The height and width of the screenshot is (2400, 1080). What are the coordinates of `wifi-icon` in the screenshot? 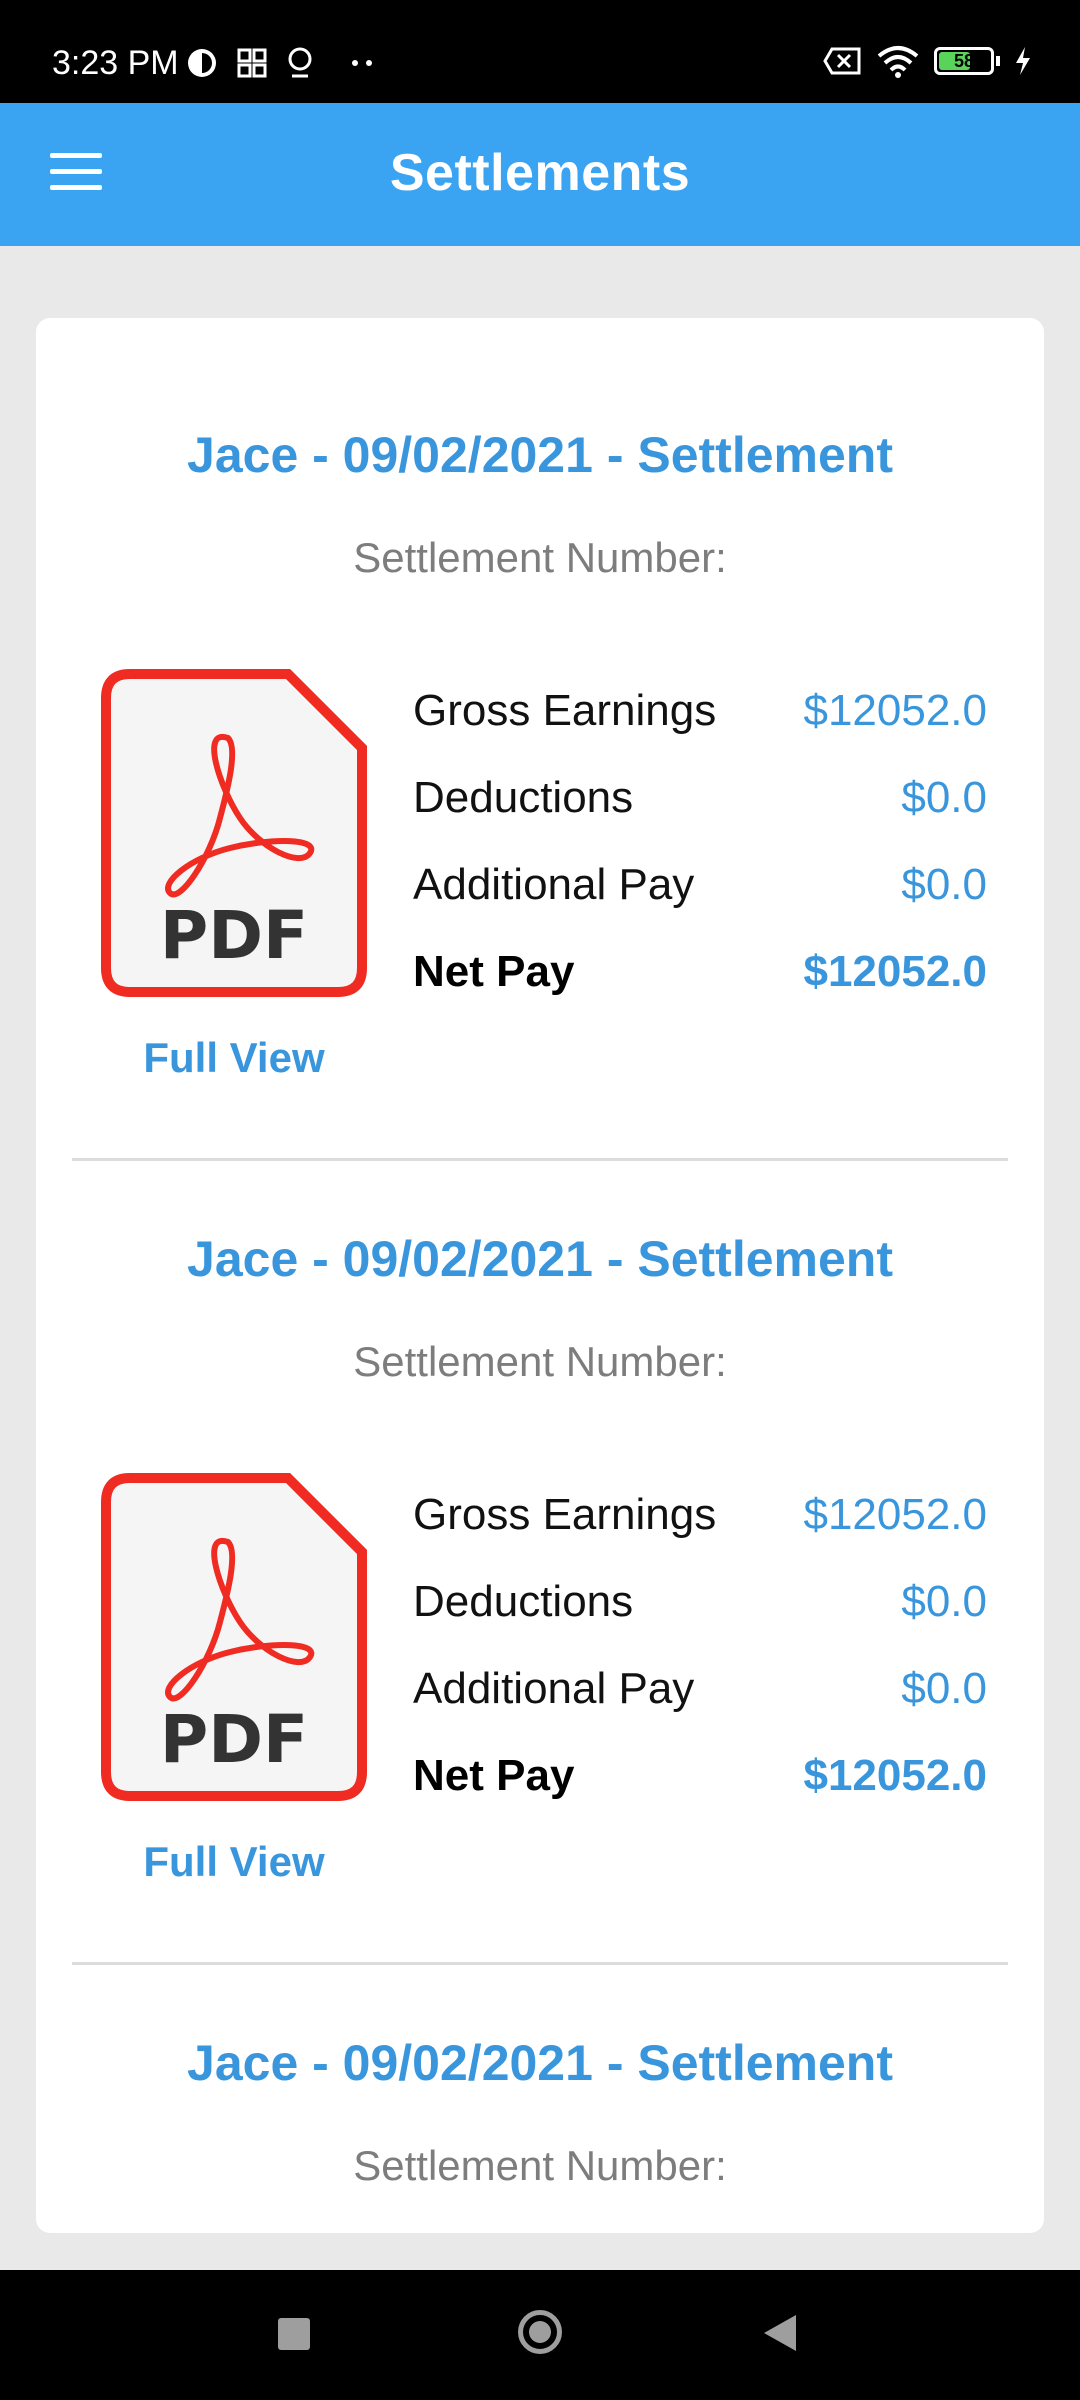 It's located at (898, 62).